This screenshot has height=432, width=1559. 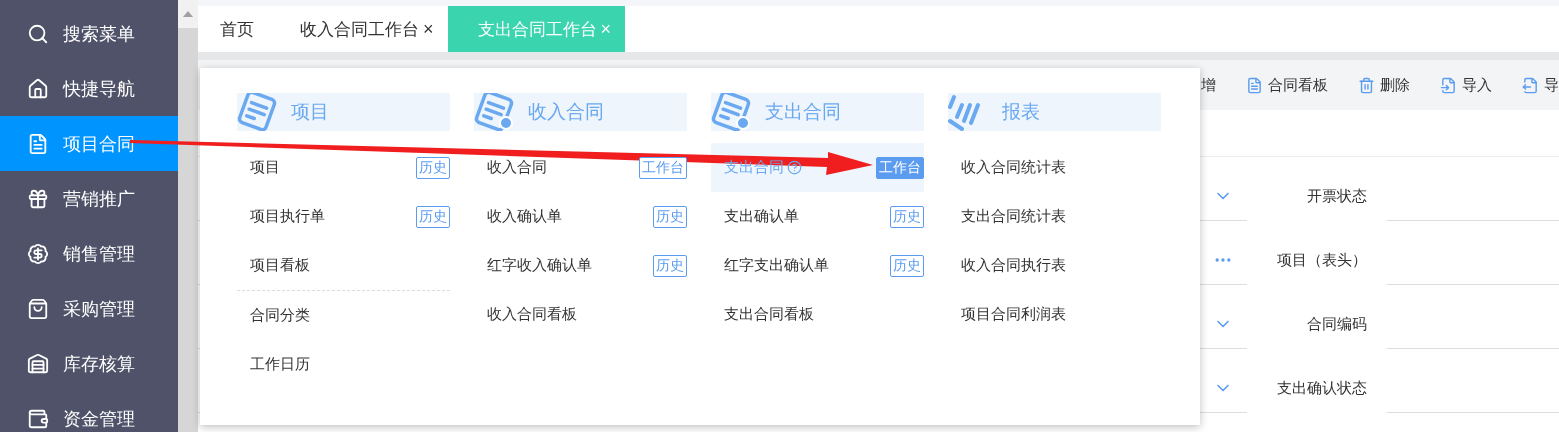 What do you see at coordinates (1366, 85) in the screenshot?
I see `trash-icon` at bounding box center [1366, 85].